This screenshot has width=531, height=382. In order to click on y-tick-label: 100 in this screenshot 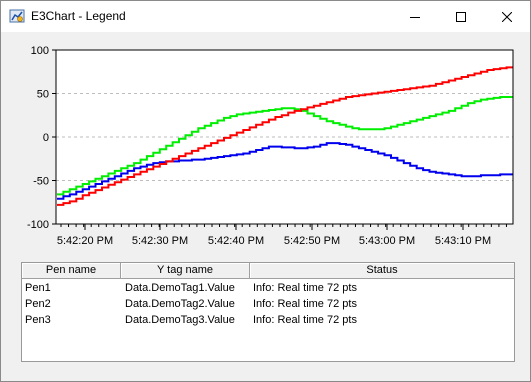, I will do `click(40, 51)`.